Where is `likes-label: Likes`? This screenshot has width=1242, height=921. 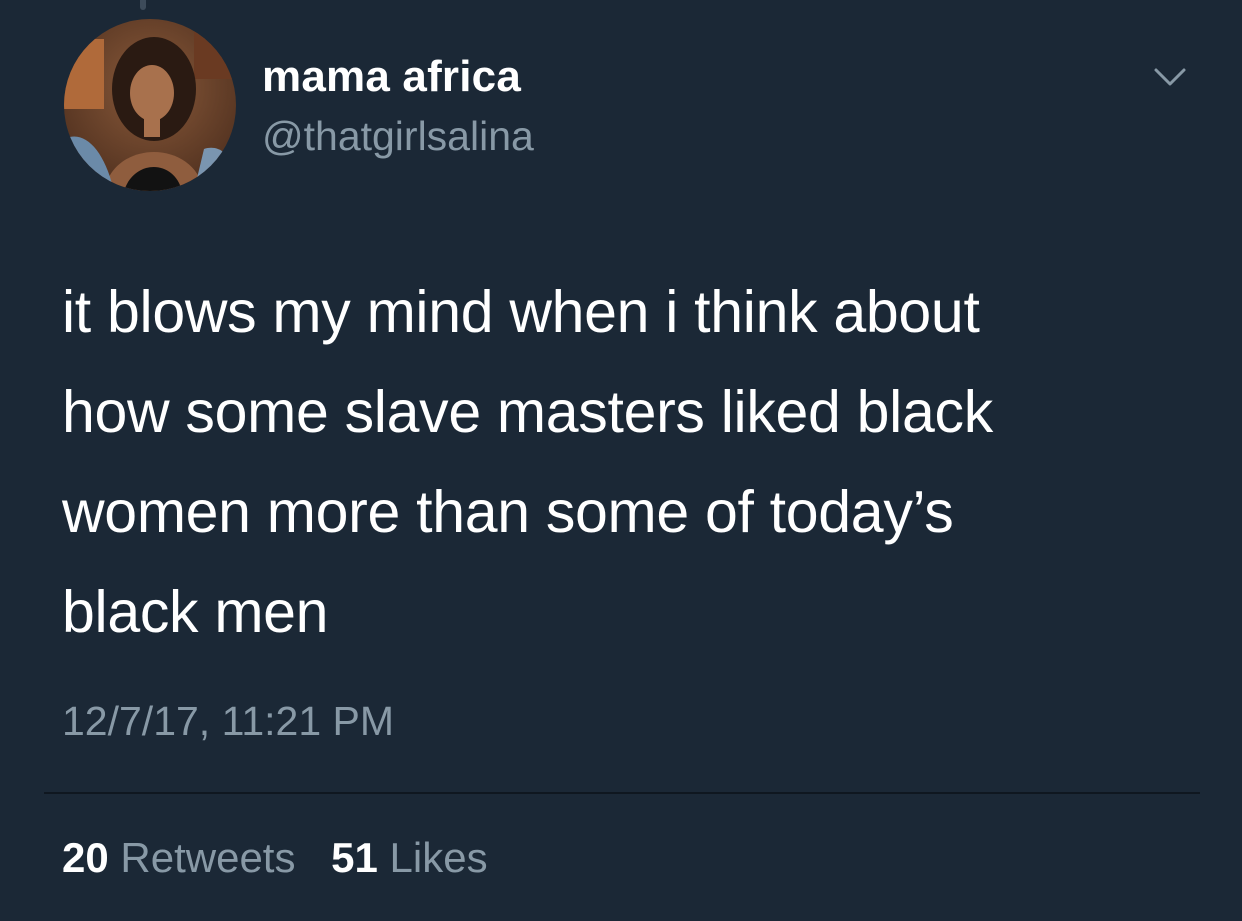
likes-label: Likes is located at coordinates (438, 857).